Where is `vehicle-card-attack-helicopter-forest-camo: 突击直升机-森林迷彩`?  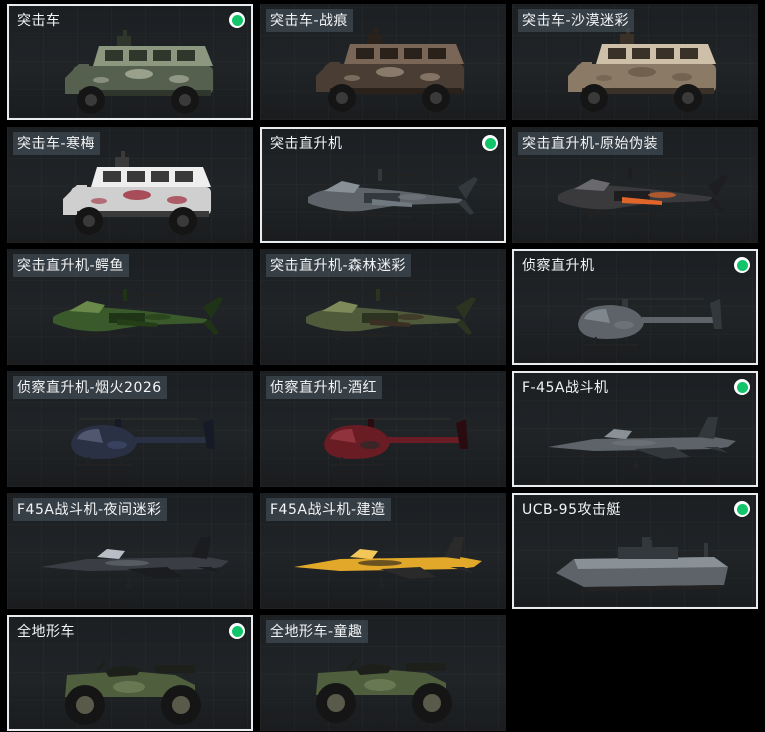
vehicle-card-attack-helicopter-forest-camo: 突击直升机-森林迷彩 is located at coordinates (383, 307).